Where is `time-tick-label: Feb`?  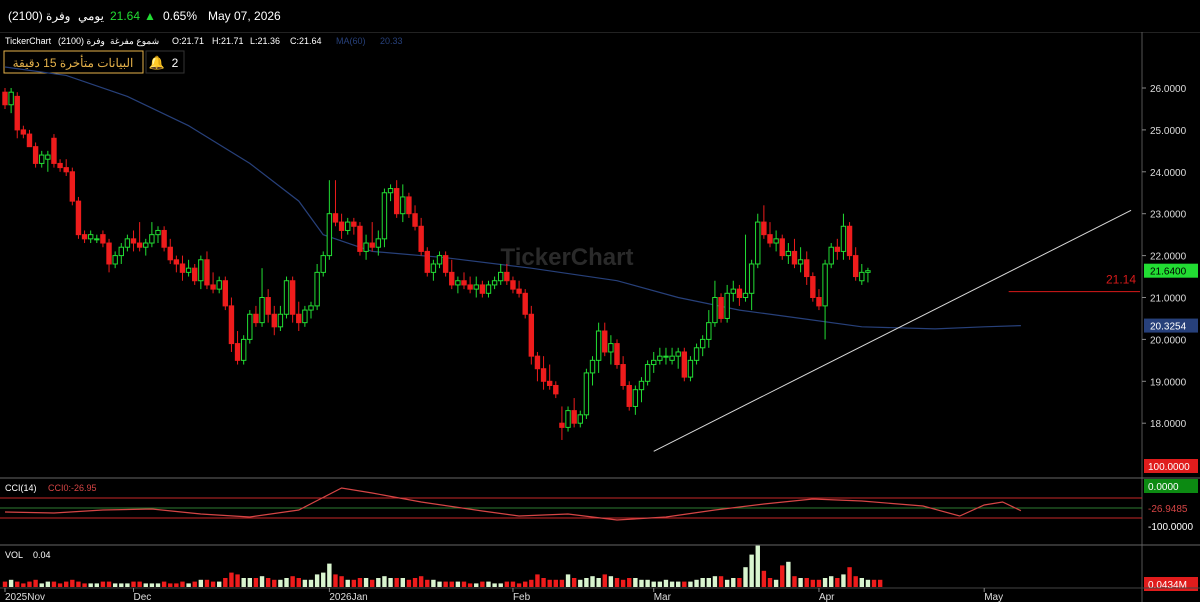 time-tick-label: Feb is located at coordinates (522, 597).